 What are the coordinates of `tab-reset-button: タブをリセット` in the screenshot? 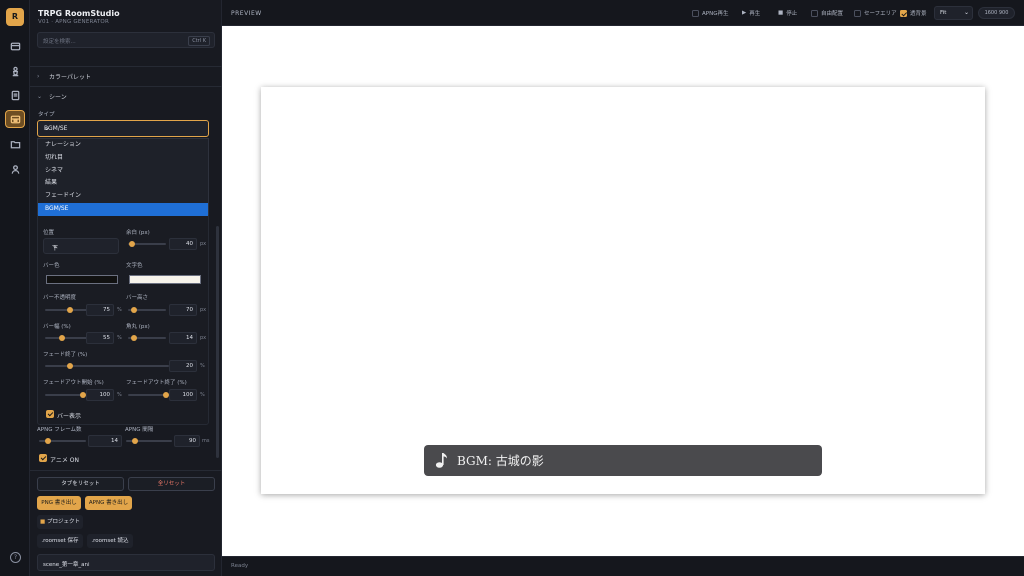 It's located at (80, 484).